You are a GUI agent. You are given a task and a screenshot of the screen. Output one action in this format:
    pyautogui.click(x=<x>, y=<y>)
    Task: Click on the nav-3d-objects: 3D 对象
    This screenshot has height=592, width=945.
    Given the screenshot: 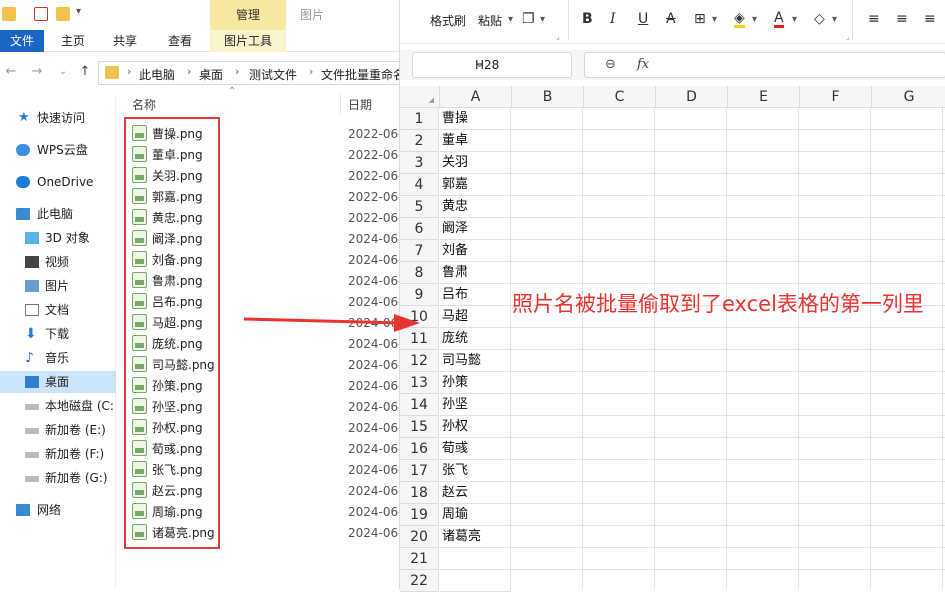 What is the action you would take?
    pyautogui.click(x=58, y=238)
    